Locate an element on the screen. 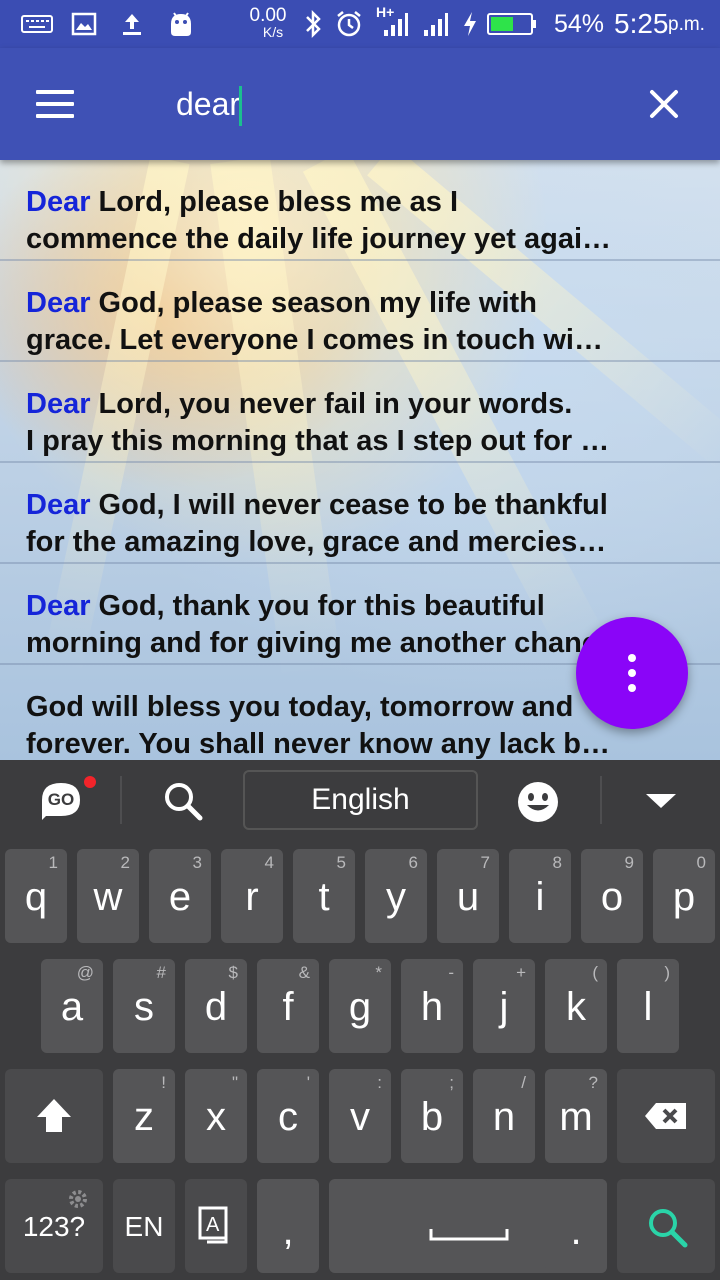 The height and width of the screenshot is (1280, 720). key-label: n is located at coordinates (504, 1117).